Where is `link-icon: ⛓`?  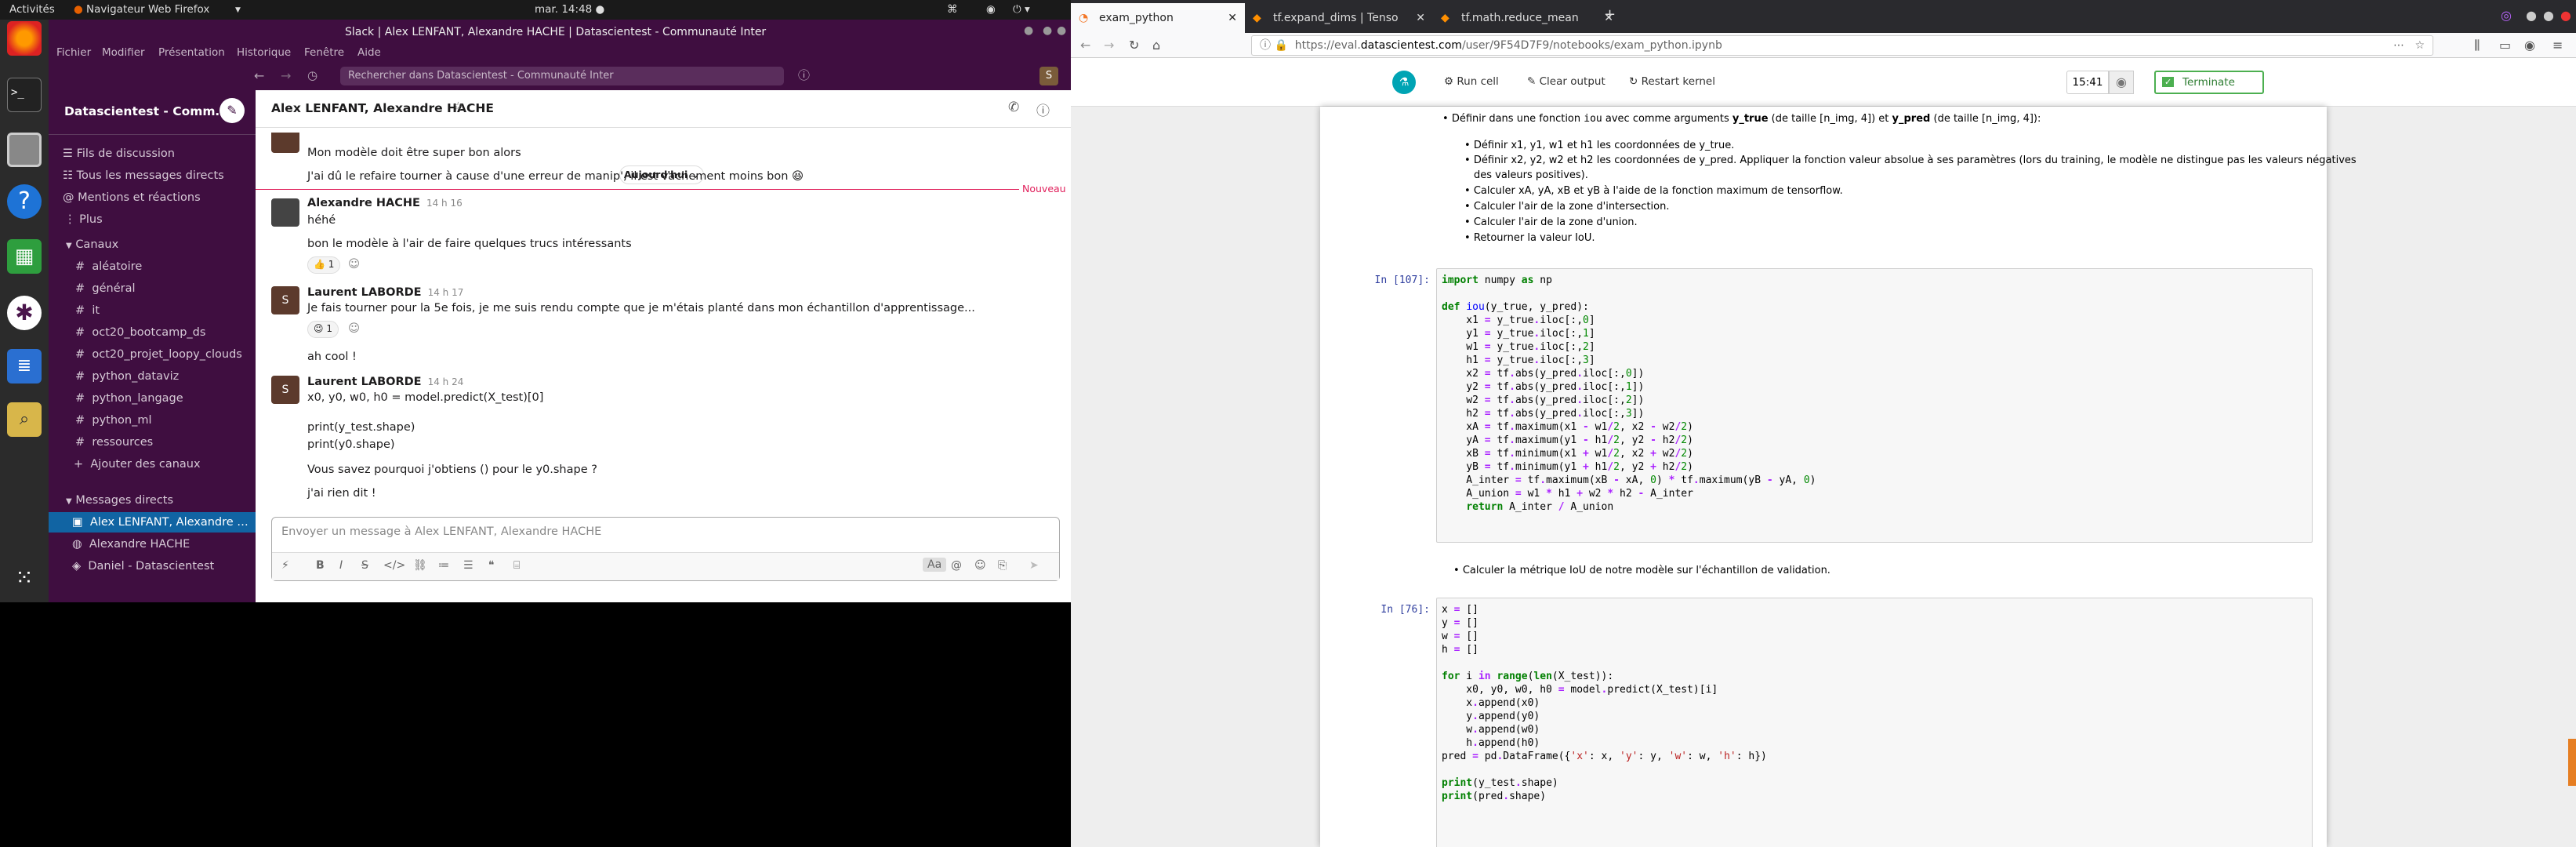
link-icon: ⛓ is located at coordinates (420, 565).